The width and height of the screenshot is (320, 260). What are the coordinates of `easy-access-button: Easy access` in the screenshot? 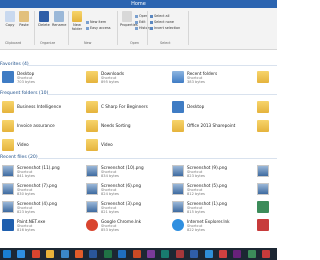 It's located at (98, 28).